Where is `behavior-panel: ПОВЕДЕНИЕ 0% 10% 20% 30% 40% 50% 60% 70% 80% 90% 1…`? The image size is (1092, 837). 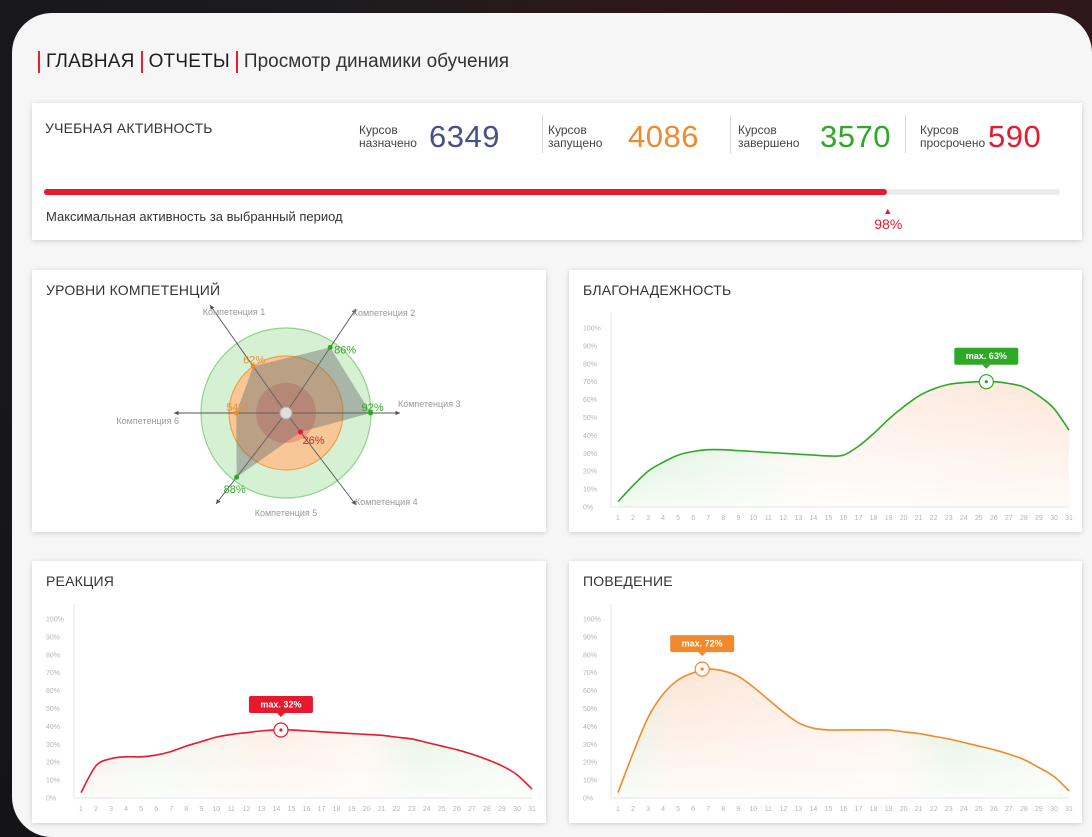
behavior-panel: ПОВЕДЕНИЕ 0% 10% 20% 30% 40% 50% 60% 70% 80% 90% 1… is located at coordinates (825, 692).